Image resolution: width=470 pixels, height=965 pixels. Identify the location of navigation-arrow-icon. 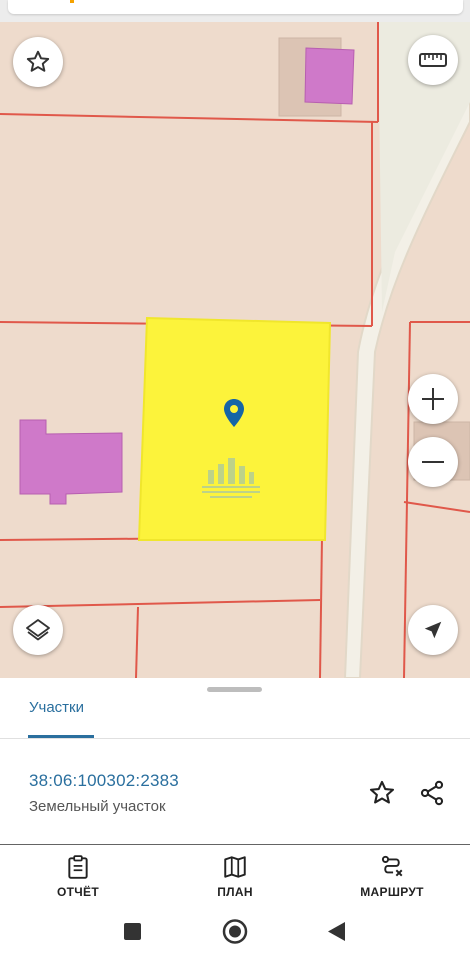
(433, 630).